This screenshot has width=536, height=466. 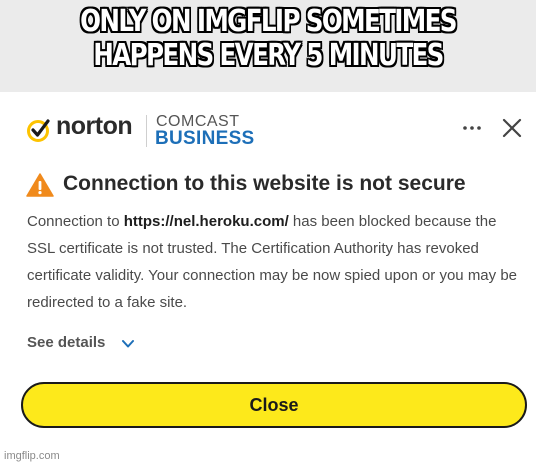 I want to click on alert-message-prefix: Connection to, so click(x=75, y=221).